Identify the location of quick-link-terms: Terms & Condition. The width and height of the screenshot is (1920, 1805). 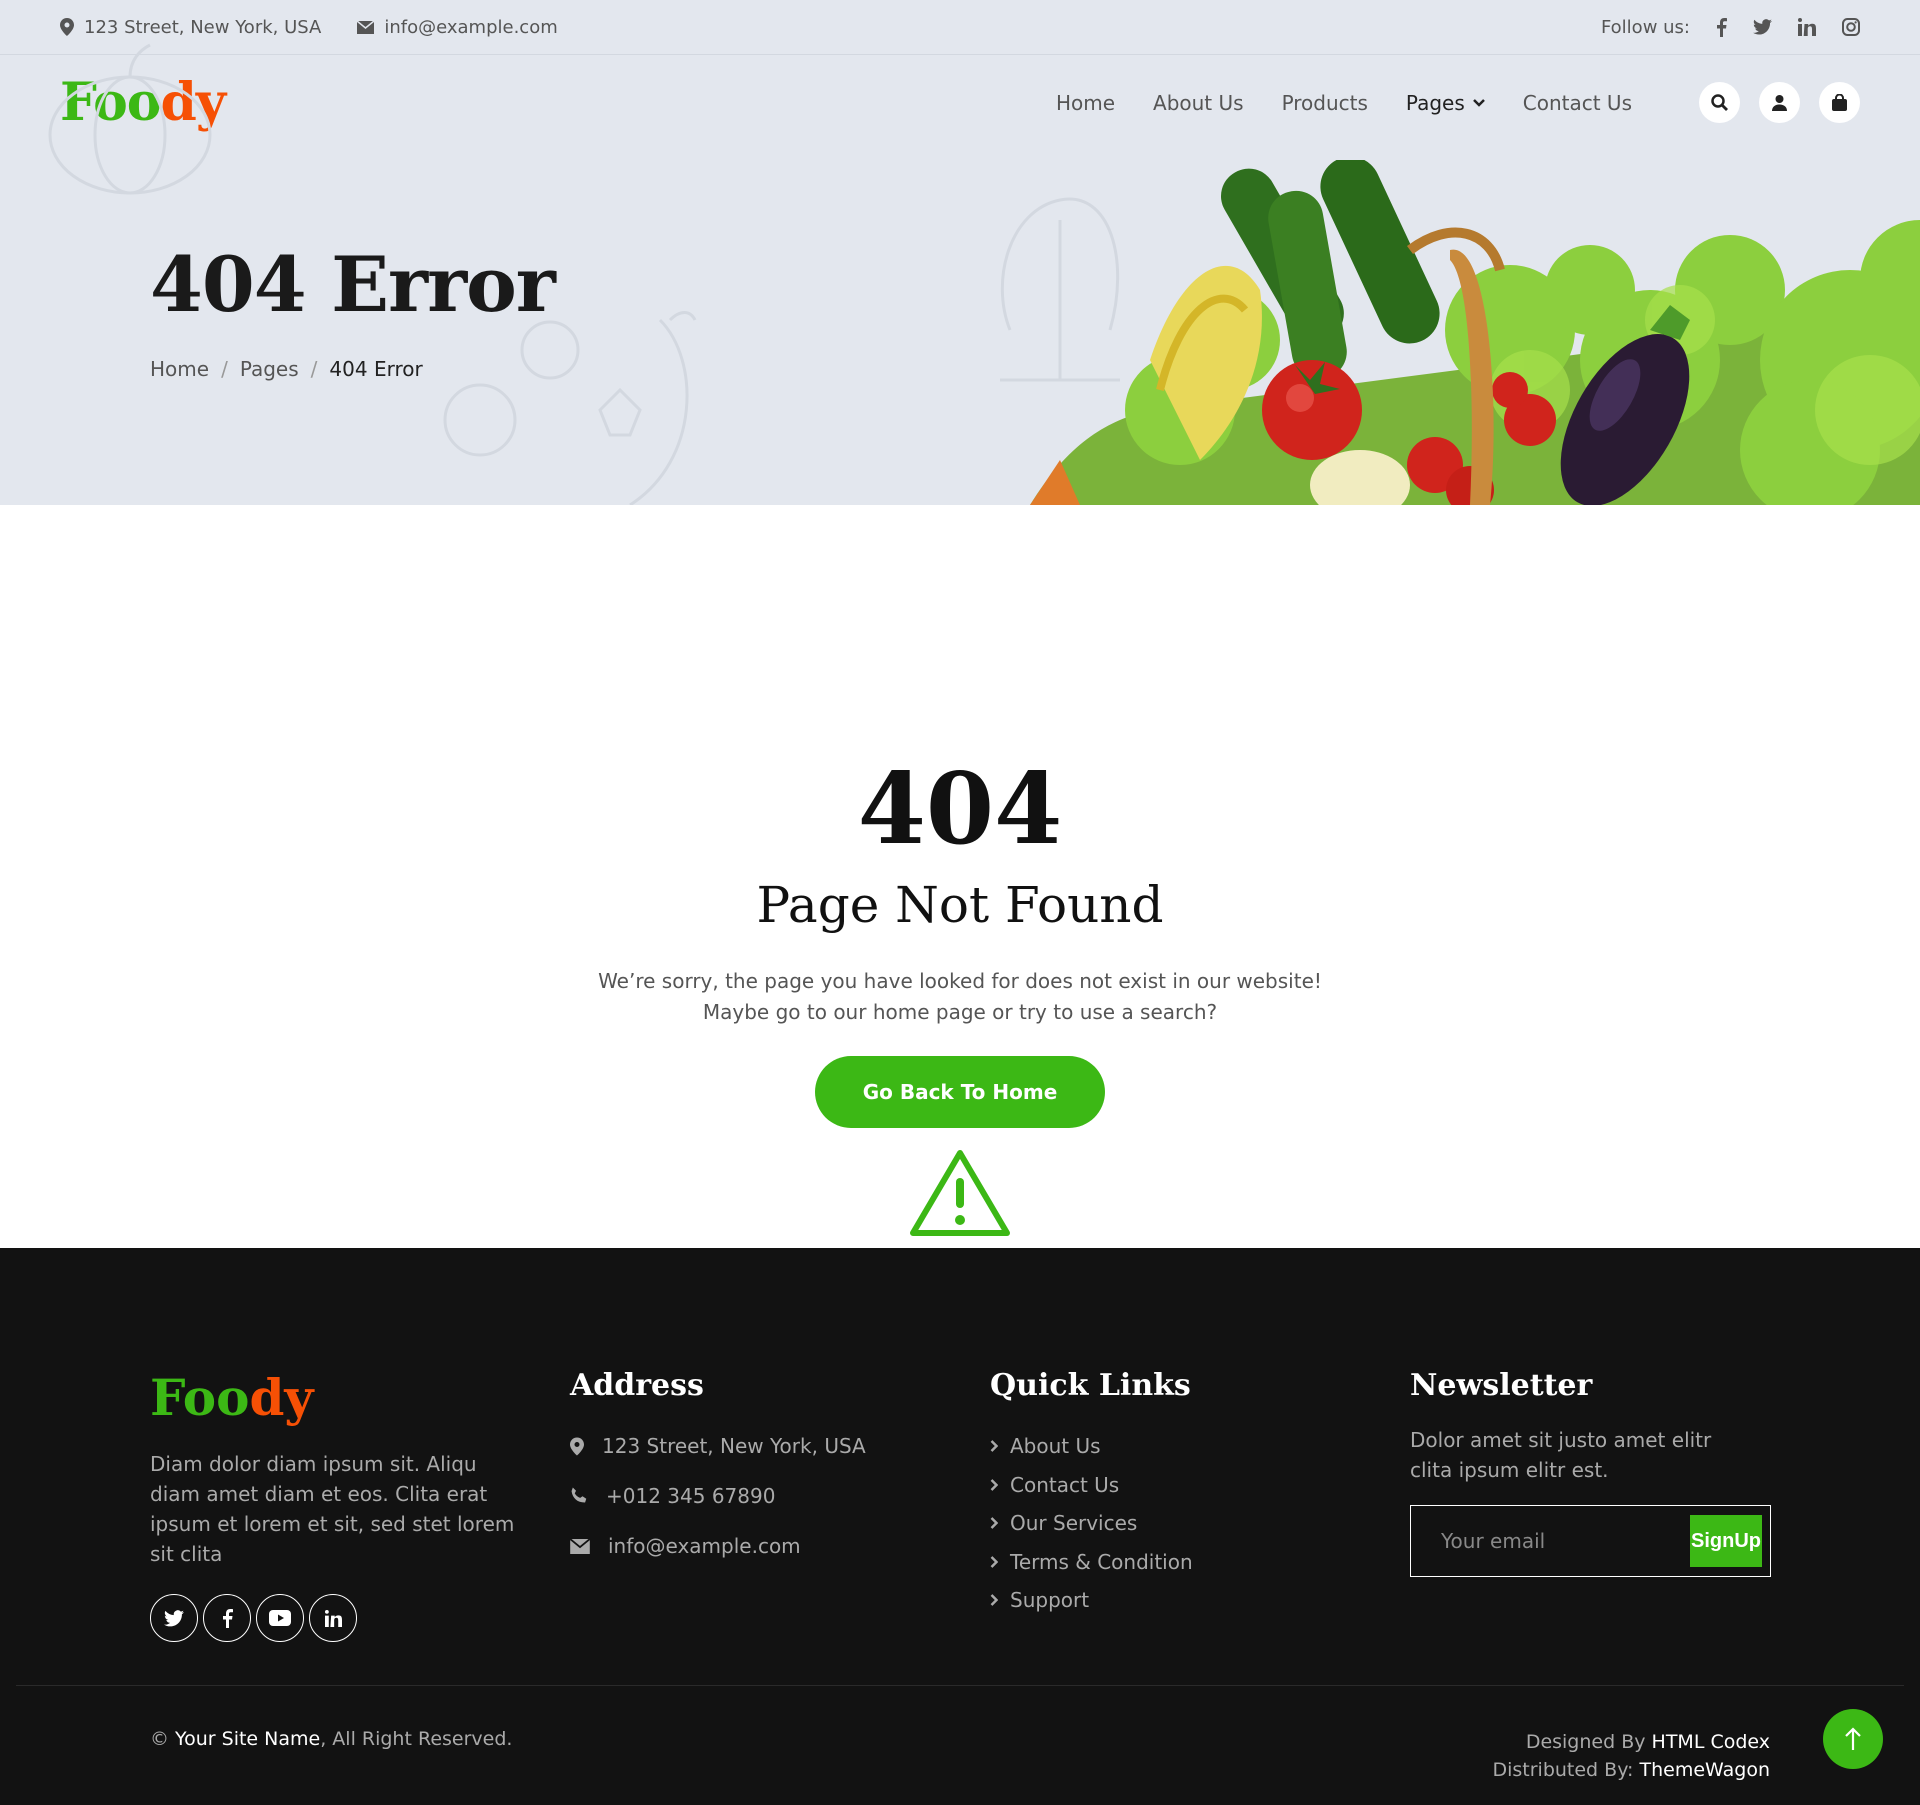
(1091, 1562).